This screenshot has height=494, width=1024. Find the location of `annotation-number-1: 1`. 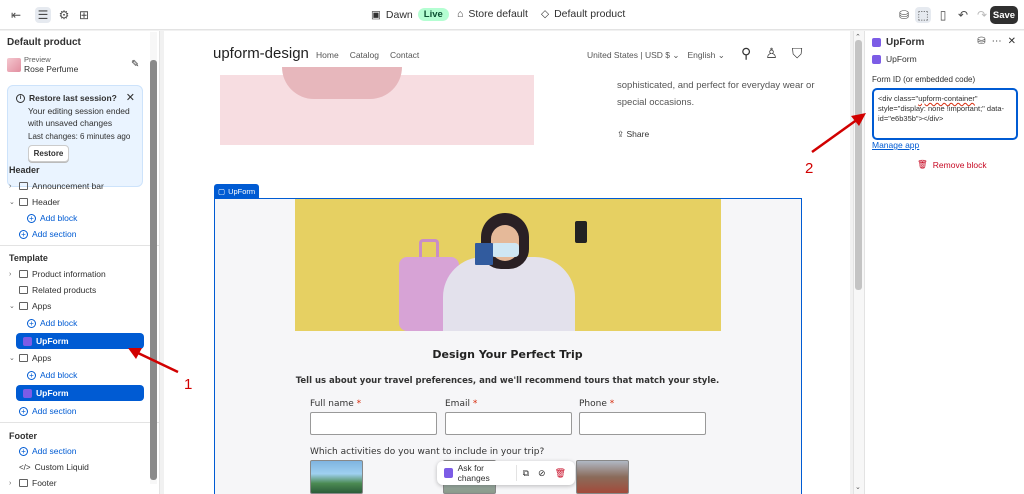

annotation-number-1: 1 is located at coordinates (188, 384).